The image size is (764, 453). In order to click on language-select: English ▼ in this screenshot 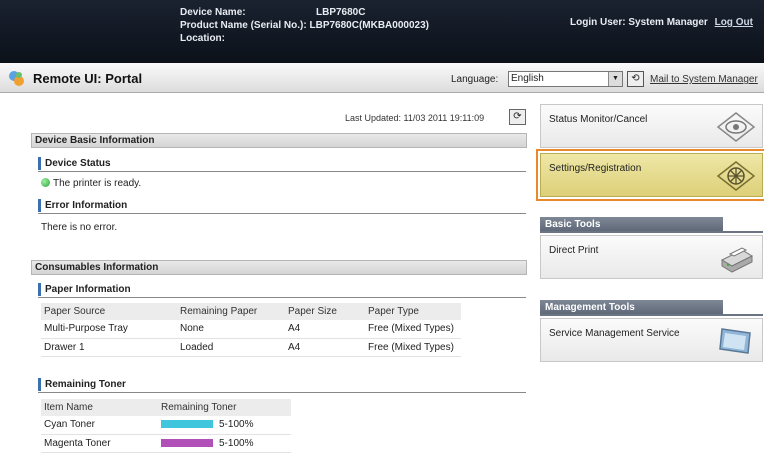, I will do `click(565, 79)`.